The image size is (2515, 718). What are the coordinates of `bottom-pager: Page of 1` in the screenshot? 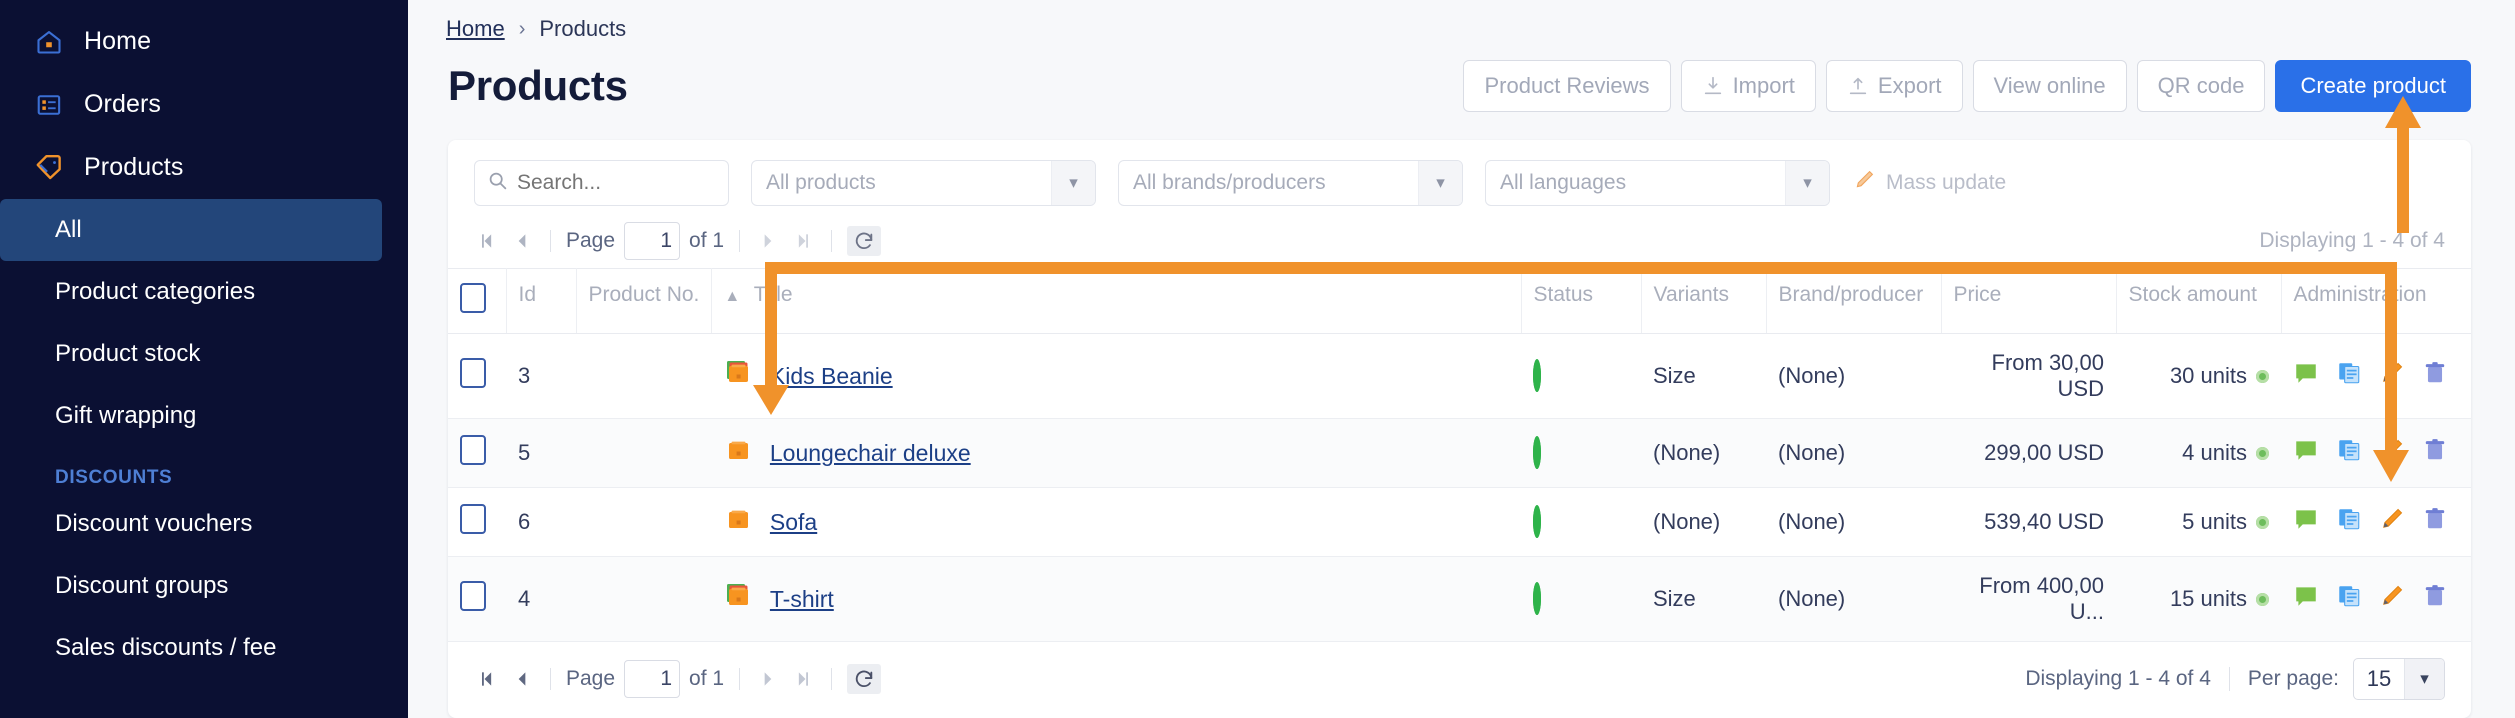 It's located at (678, 679).